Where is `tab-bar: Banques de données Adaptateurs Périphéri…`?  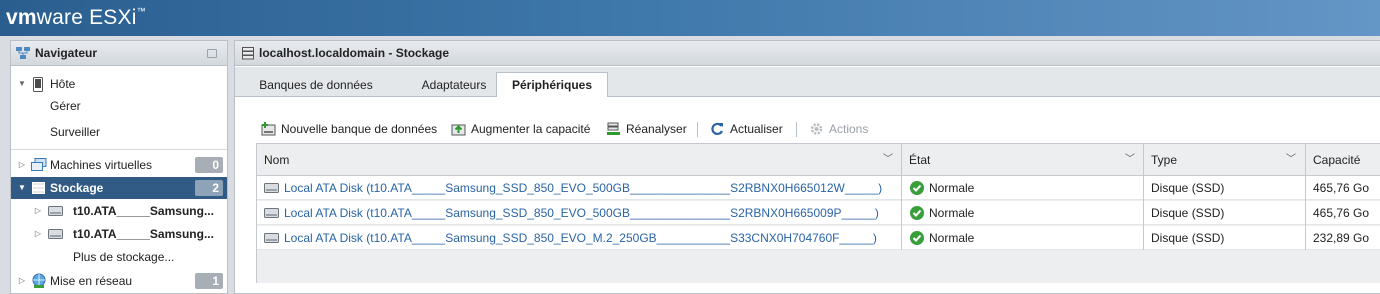
tab-bar: Banques de données Adaptateurs Périphéri… is located at coordinates (807, 82).